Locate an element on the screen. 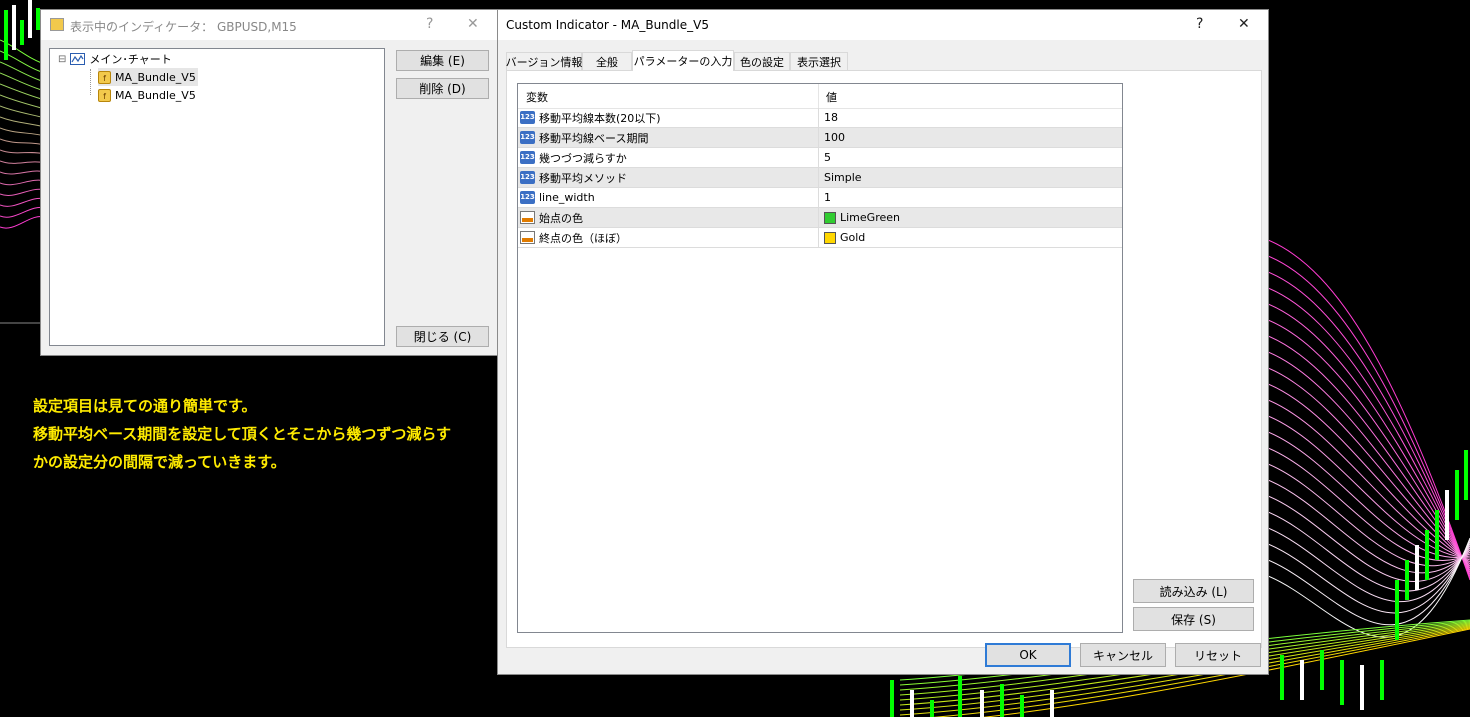  table-row: 123 幾つづつ減らすか 5 is located at coordinates (820, 158).